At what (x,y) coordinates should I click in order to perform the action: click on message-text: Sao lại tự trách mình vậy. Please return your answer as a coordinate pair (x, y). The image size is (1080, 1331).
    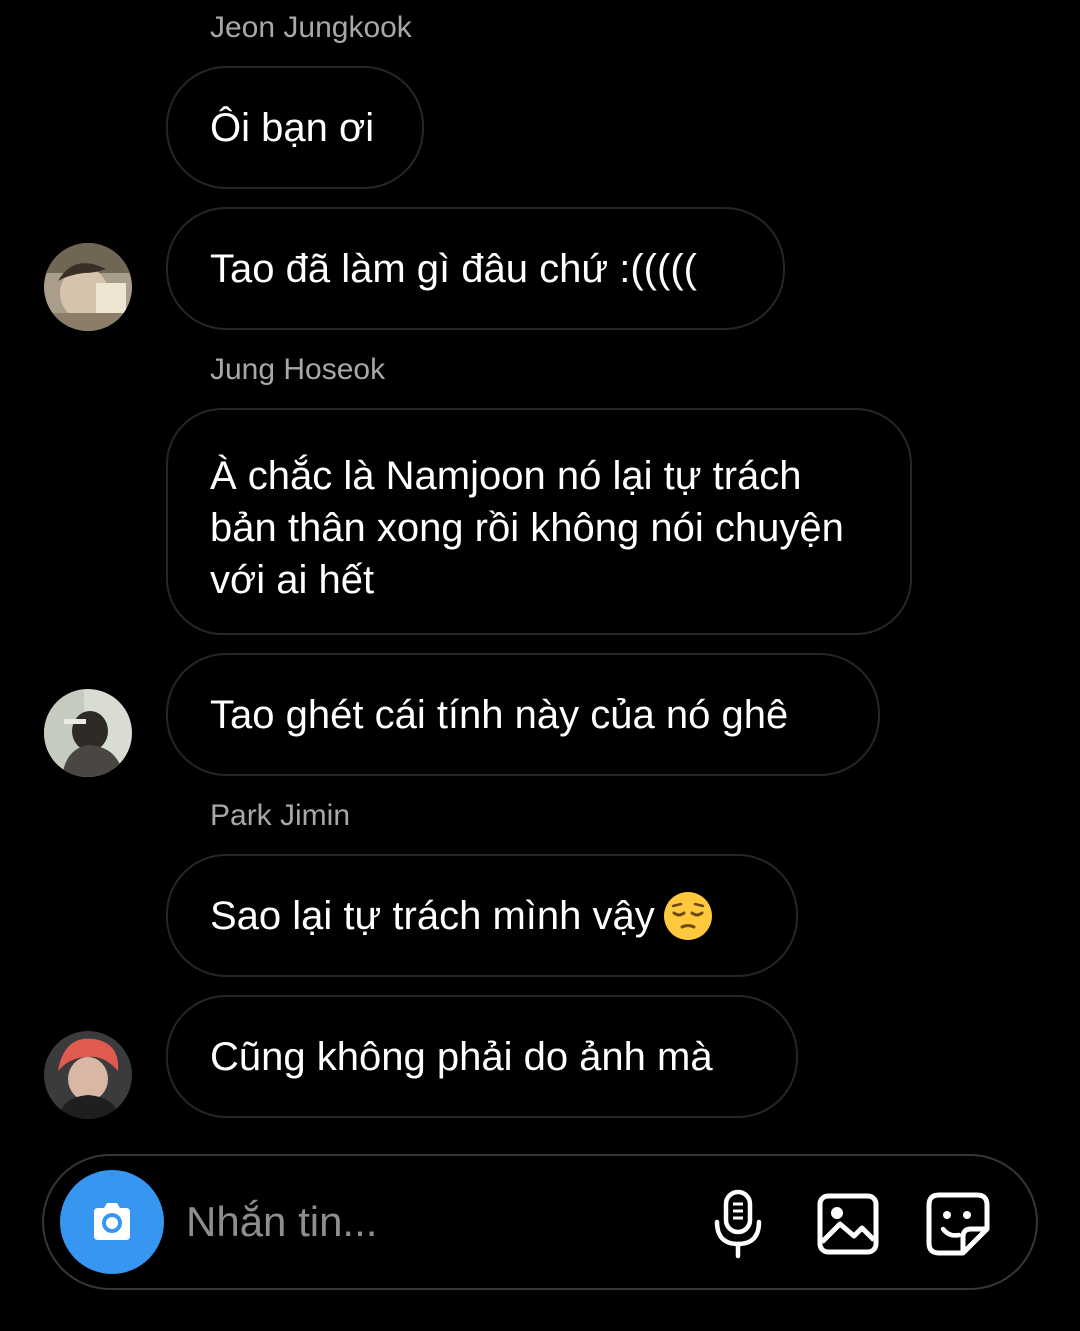
    Looking at the image, I should click on (432, 915).